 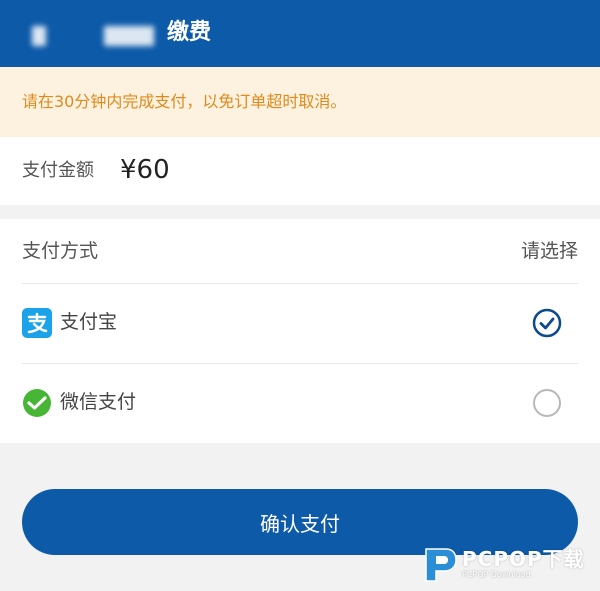 I want to click on wechat-pay-icon, so click(x=37, y=403).